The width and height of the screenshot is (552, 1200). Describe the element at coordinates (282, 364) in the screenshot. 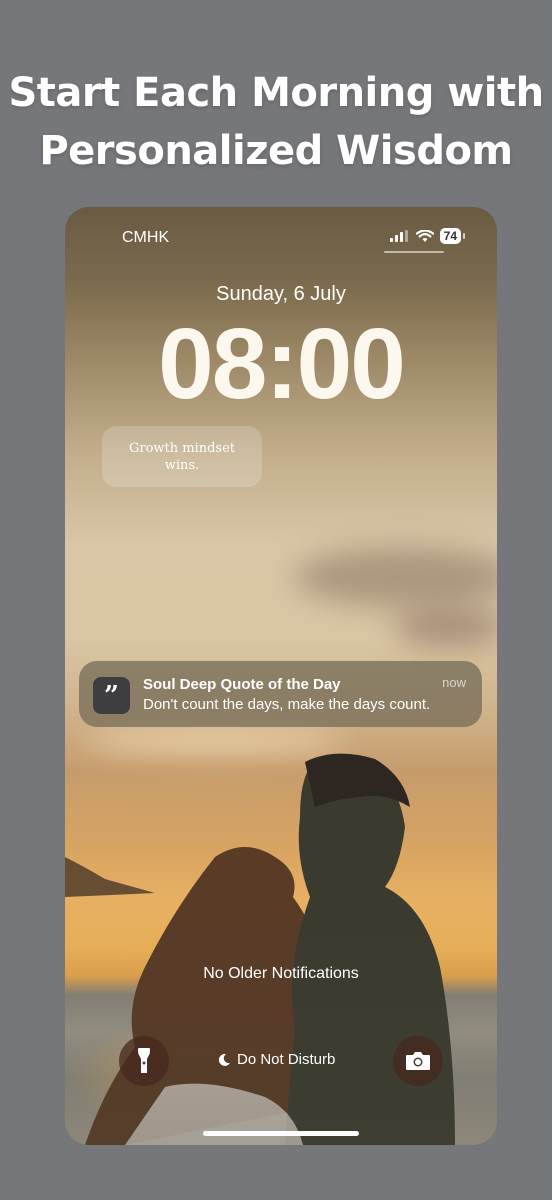

I see `lock-time: 08:00` at that location.